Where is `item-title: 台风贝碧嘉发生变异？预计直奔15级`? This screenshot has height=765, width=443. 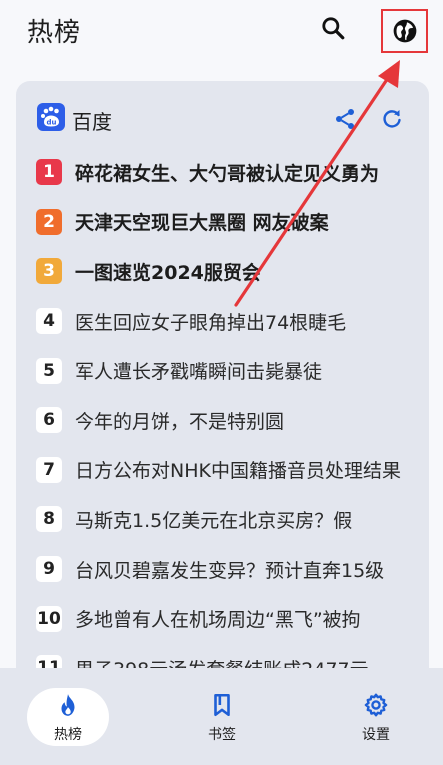
item-title: 台风贝碧嘉发生变异？预计直奔15级 is located at coordinates (230, 570).